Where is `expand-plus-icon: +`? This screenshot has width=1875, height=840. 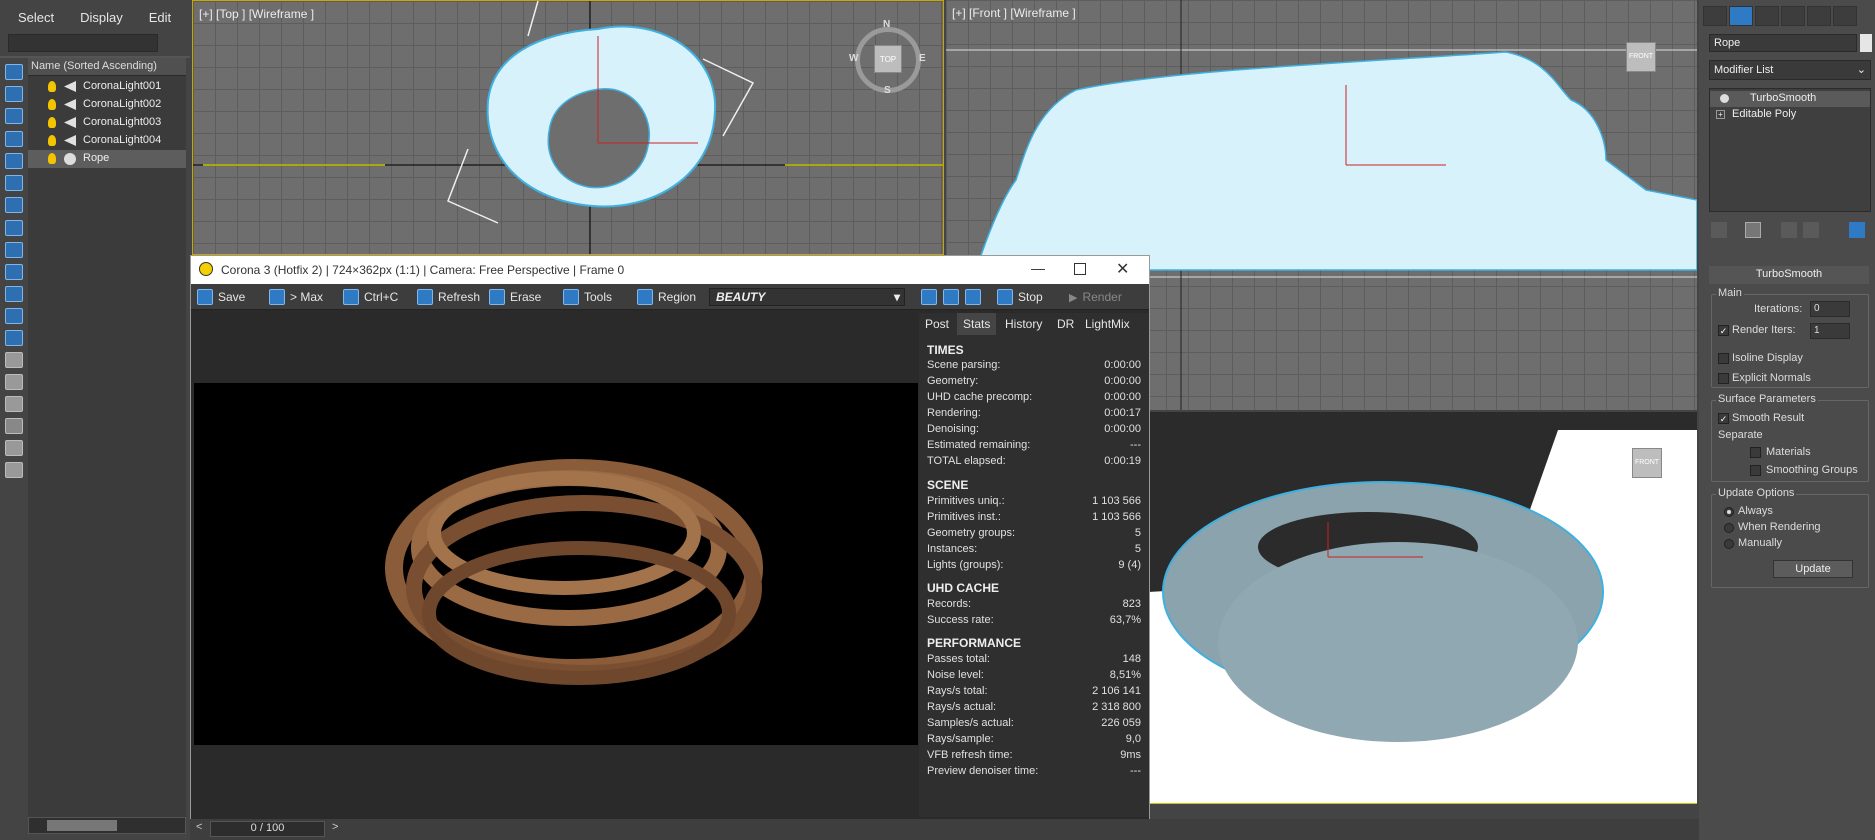 expand-plus-icon: + is located at coordinates (1720, 114).